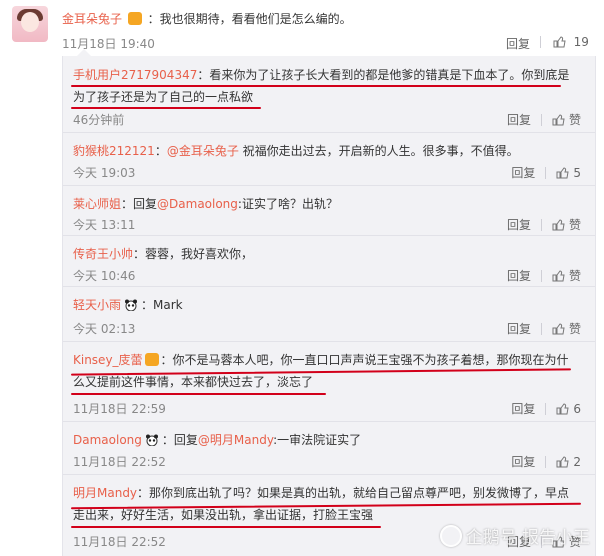 The height and width of the screenshot is (556, 604). Describe the element at coordinates (317, 440) in the screenshot. I see `reply-text: :一审法院证实了` at that location.